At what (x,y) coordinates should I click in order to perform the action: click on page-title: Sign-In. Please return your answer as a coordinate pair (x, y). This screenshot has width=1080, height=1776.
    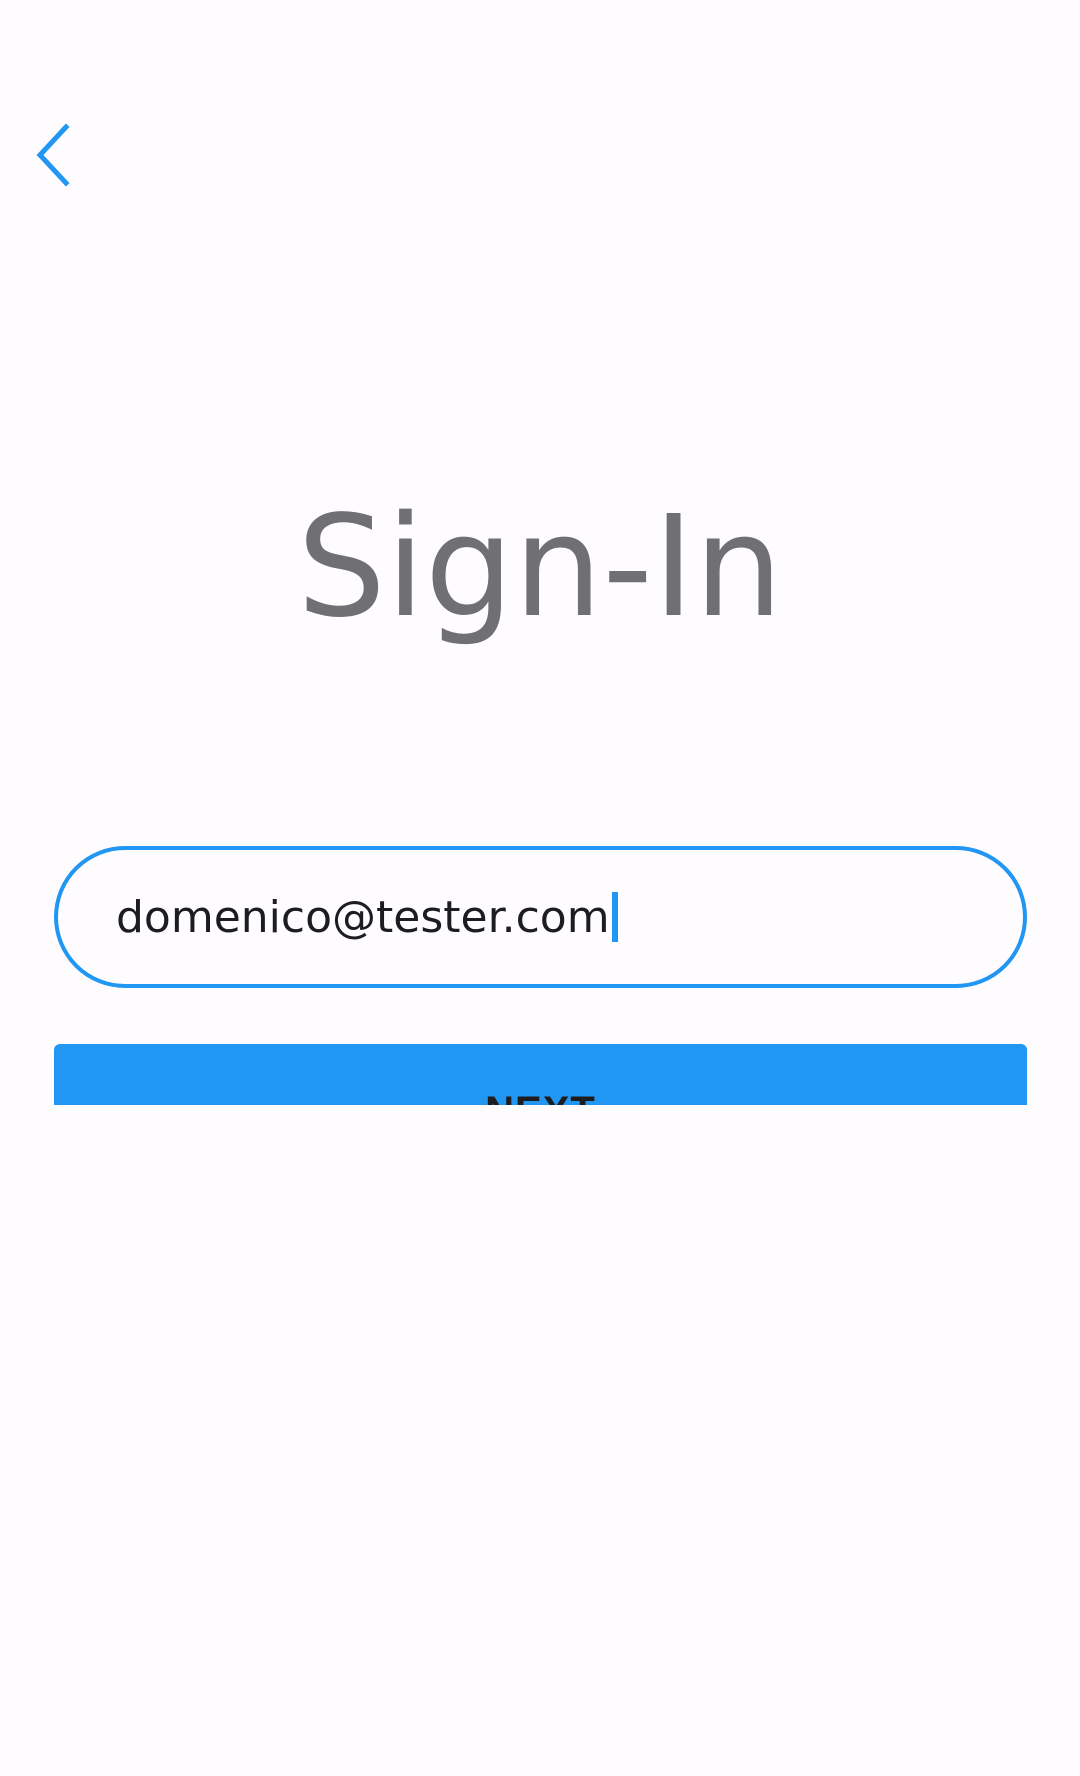
    Looking at the image, I should click on (540, 567).